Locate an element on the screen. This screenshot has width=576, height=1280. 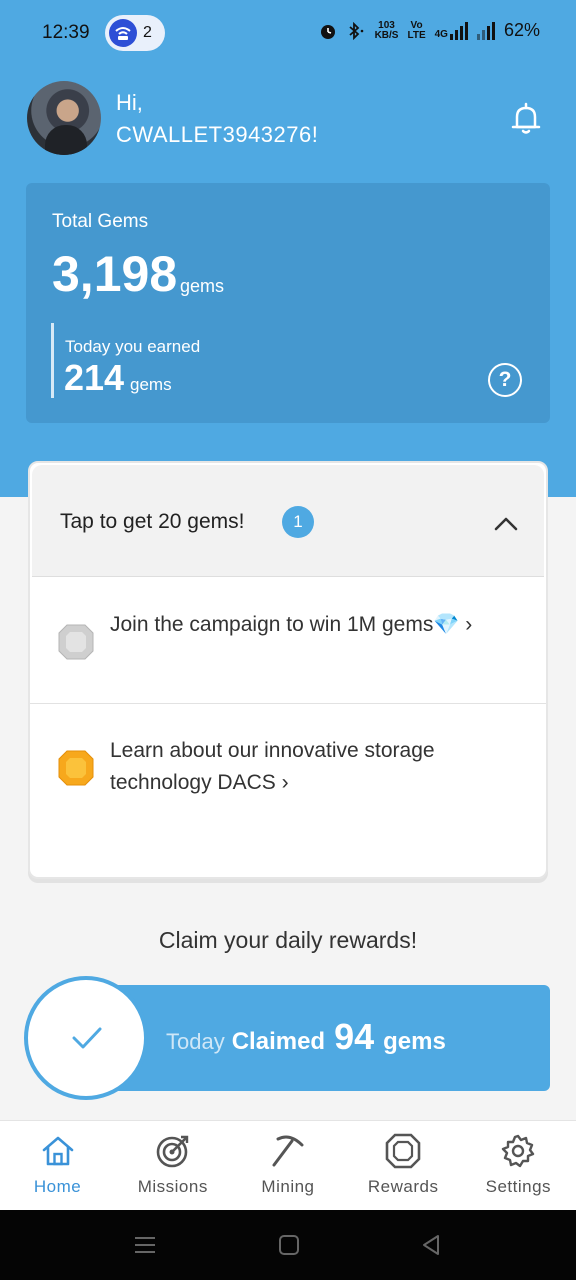
total-gems-label: Total Gems is located at coordinates (100, 221).